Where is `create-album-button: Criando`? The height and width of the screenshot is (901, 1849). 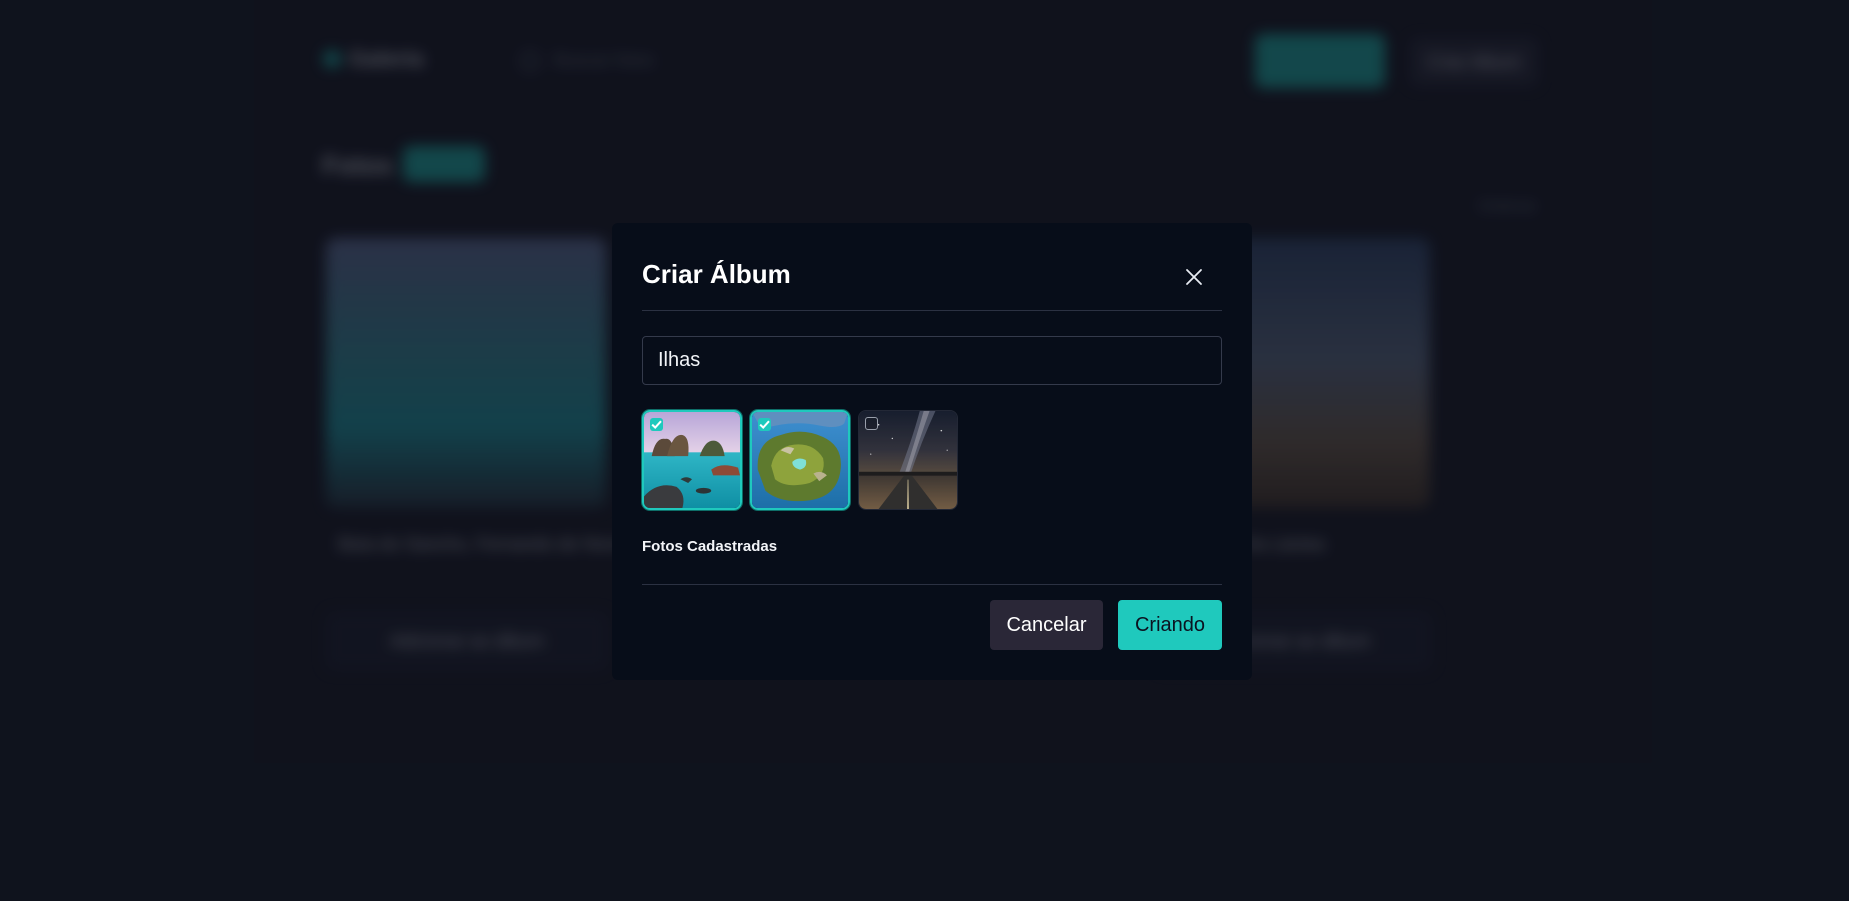
create-album-button: Criando is located at coordinates (1170, 625).